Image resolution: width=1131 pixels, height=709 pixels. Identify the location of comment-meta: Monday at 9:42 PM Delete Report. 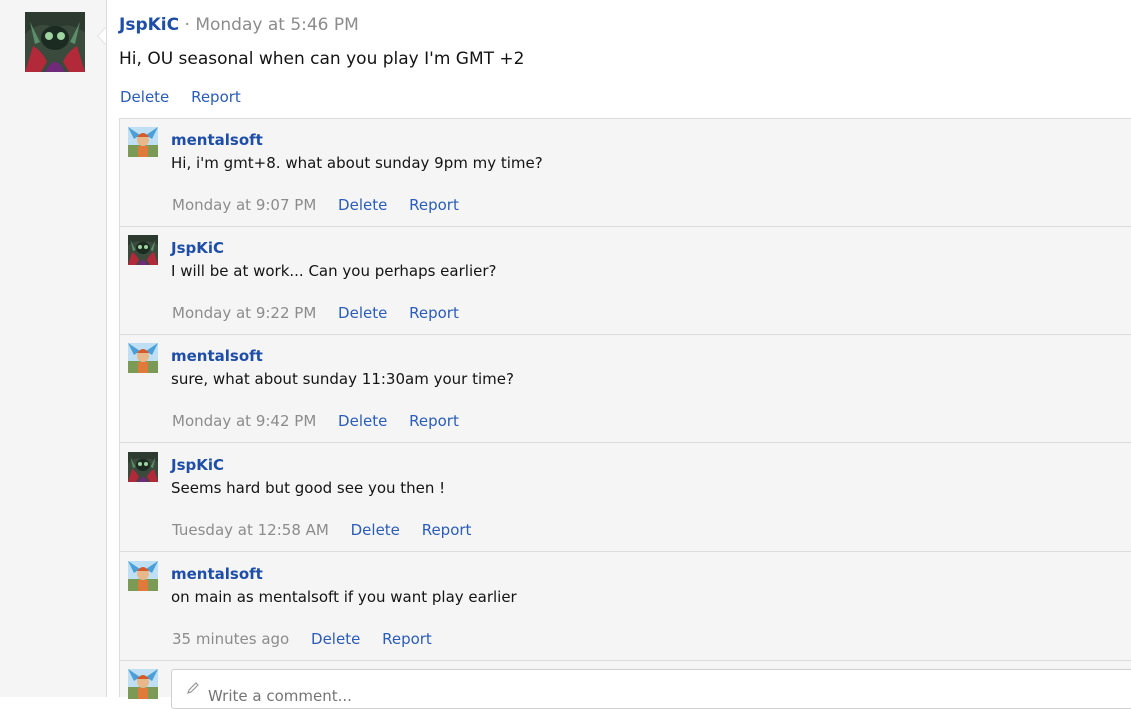
(324, 421).